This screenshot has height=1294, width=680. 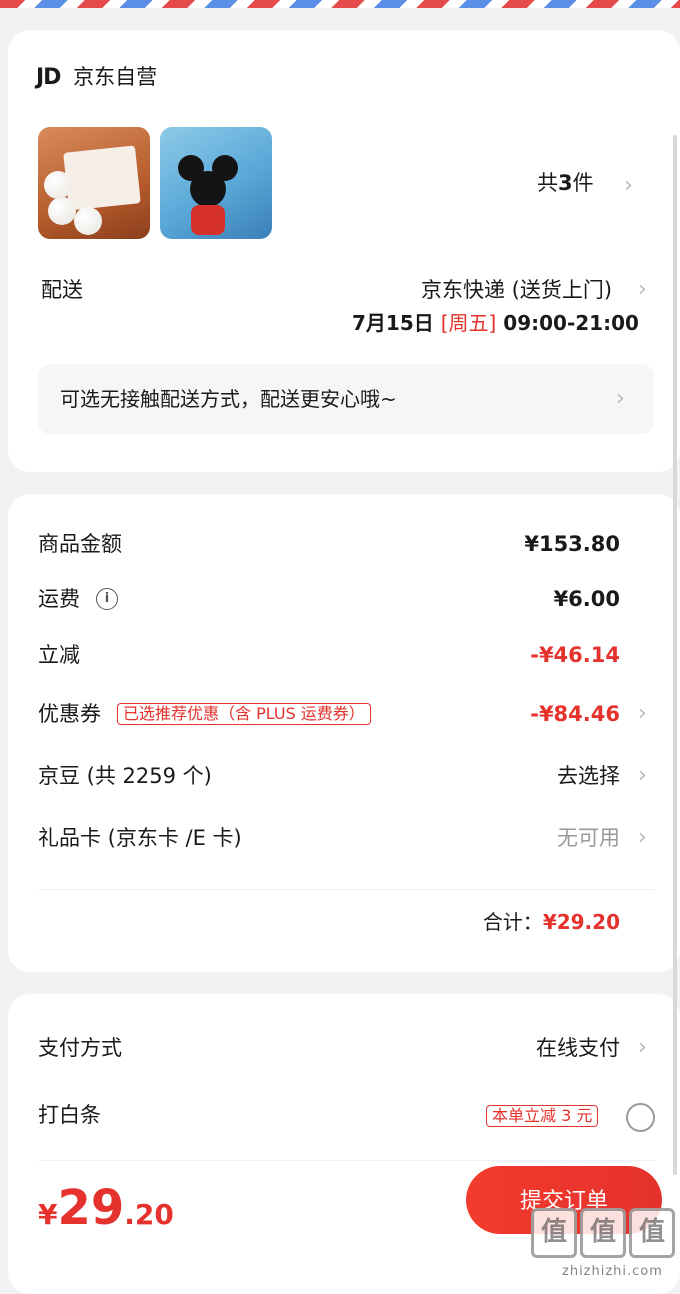 I want to click on coupon-label: 优惠券, so click(x=69, y=714).